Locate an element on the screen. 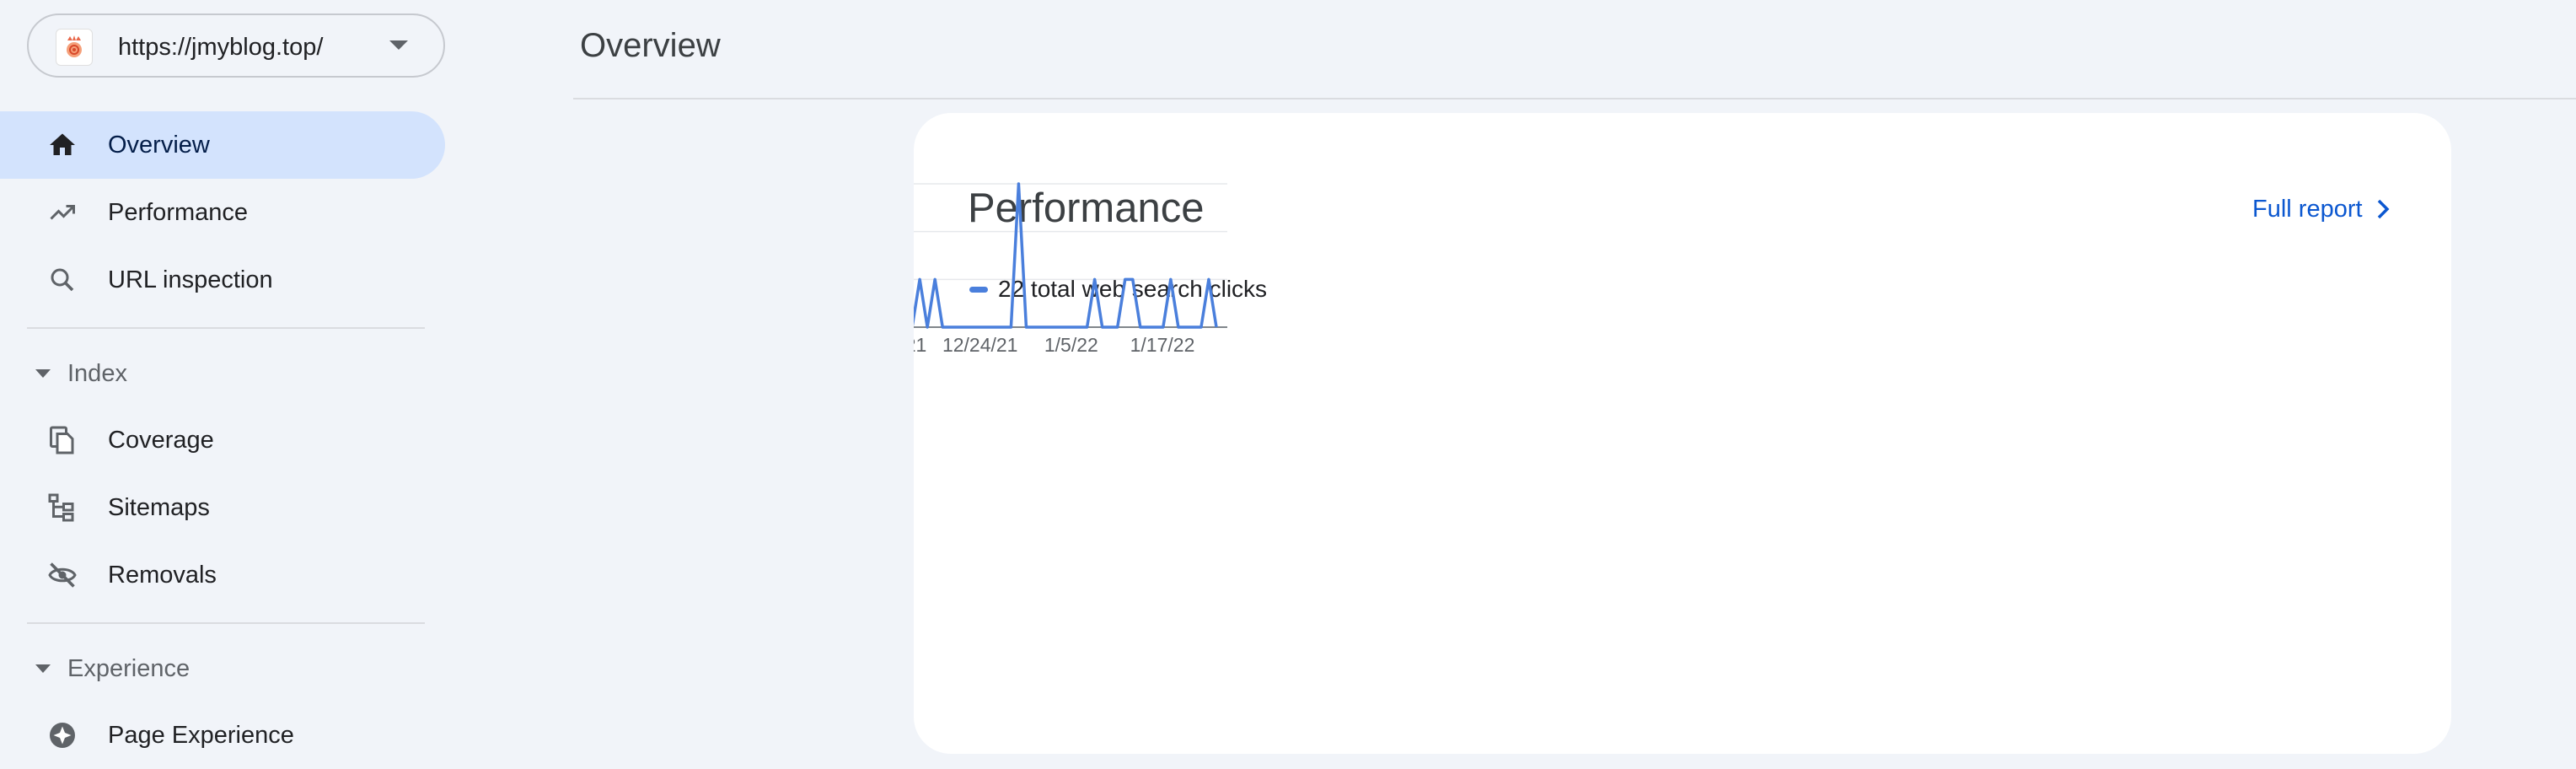 This screenshot has width=2576, height=769. nav-item-performance: Performance is located at coordinates (222, 212).